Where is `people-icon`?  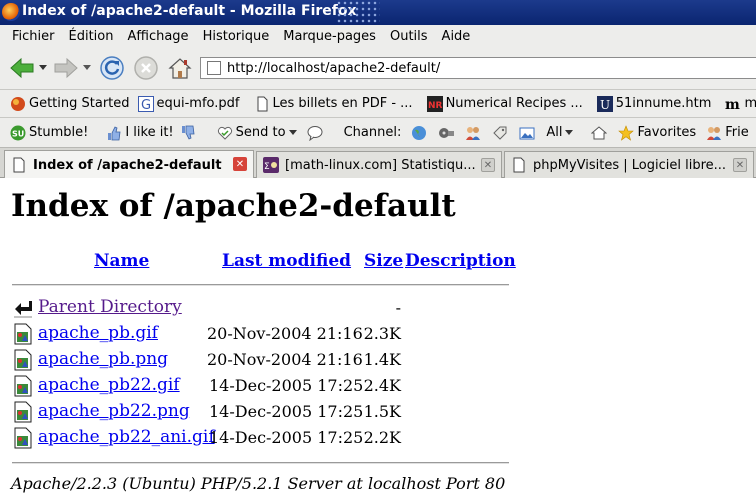 people-icon is located at coordinates (473, 133).